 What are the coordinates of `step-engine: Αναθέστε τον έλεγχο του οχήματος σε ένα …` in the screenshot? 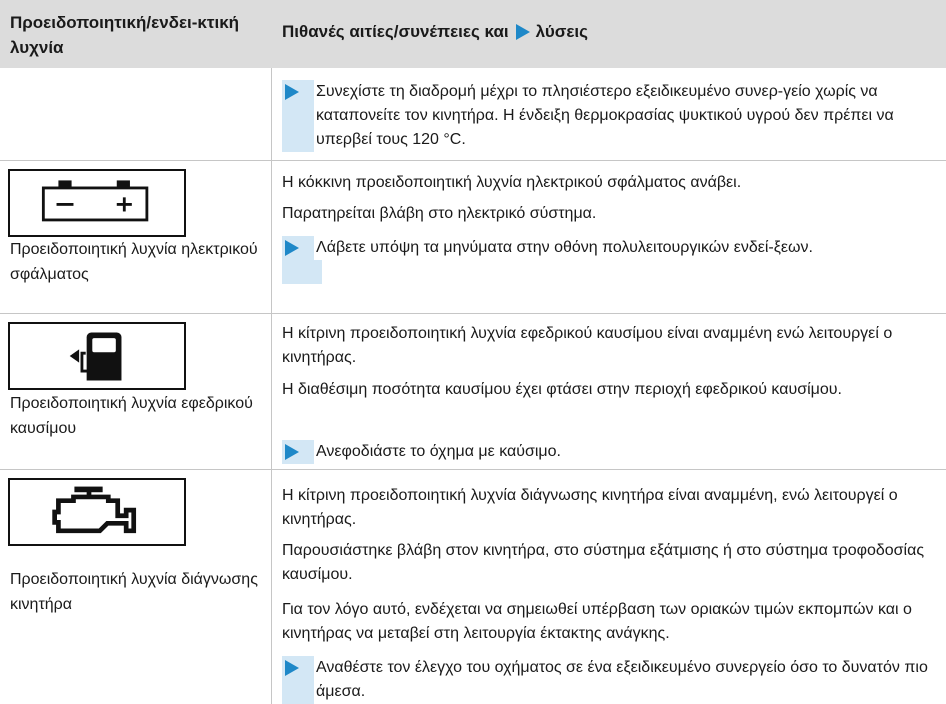 It's located at (607, 680).